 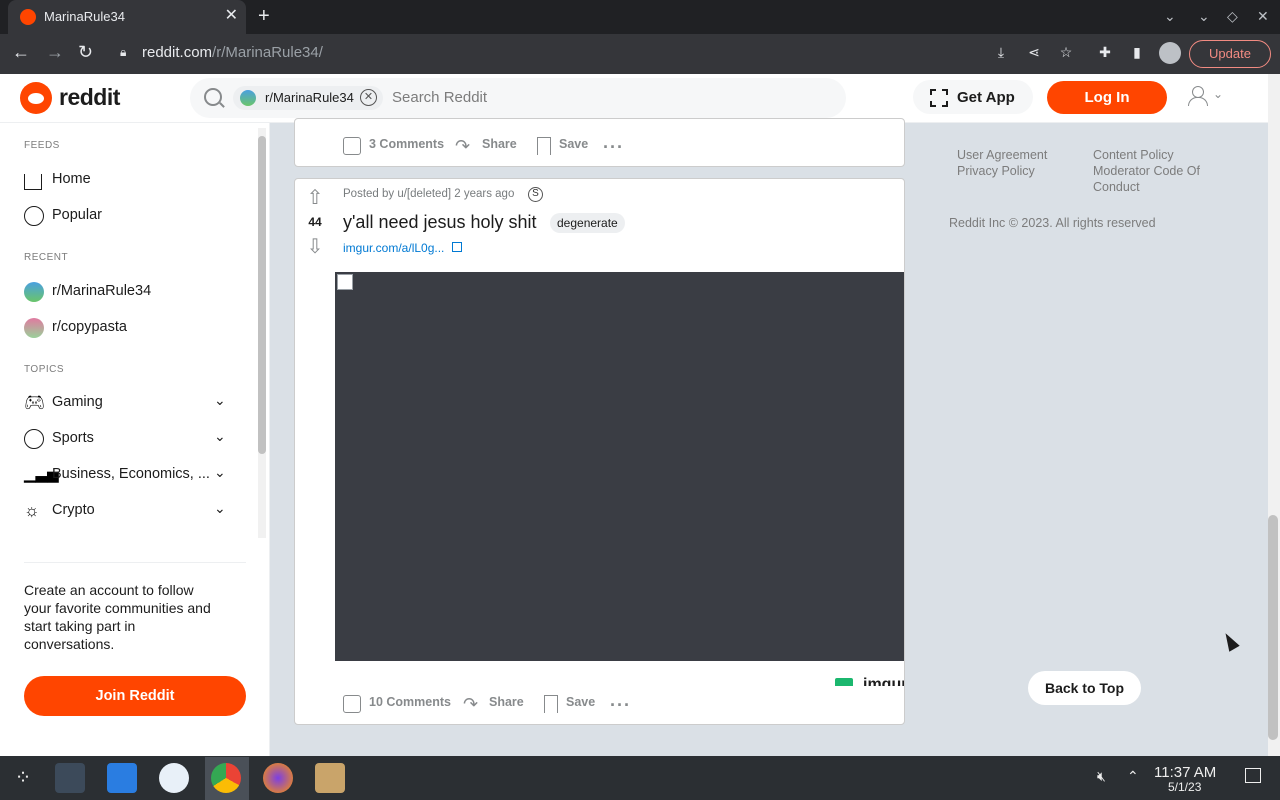 What do you see at coordinates (429, 194) in the screenshot?
I see `post-meta: Posted by u/[deleted] 2 years ago` at bounding box center [429, 194].